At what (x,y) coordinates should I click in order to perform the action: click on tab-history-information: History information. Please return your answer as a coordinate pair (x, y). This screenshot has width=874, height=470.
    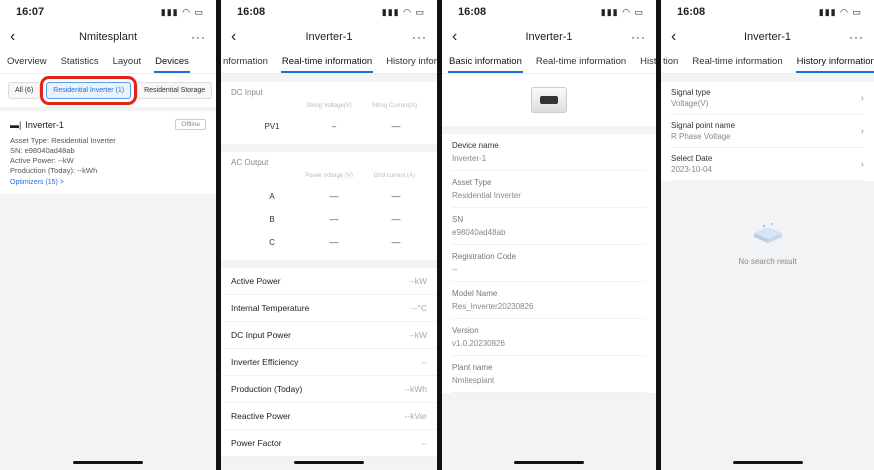
    Looking at the image, I should click on (832, 64).